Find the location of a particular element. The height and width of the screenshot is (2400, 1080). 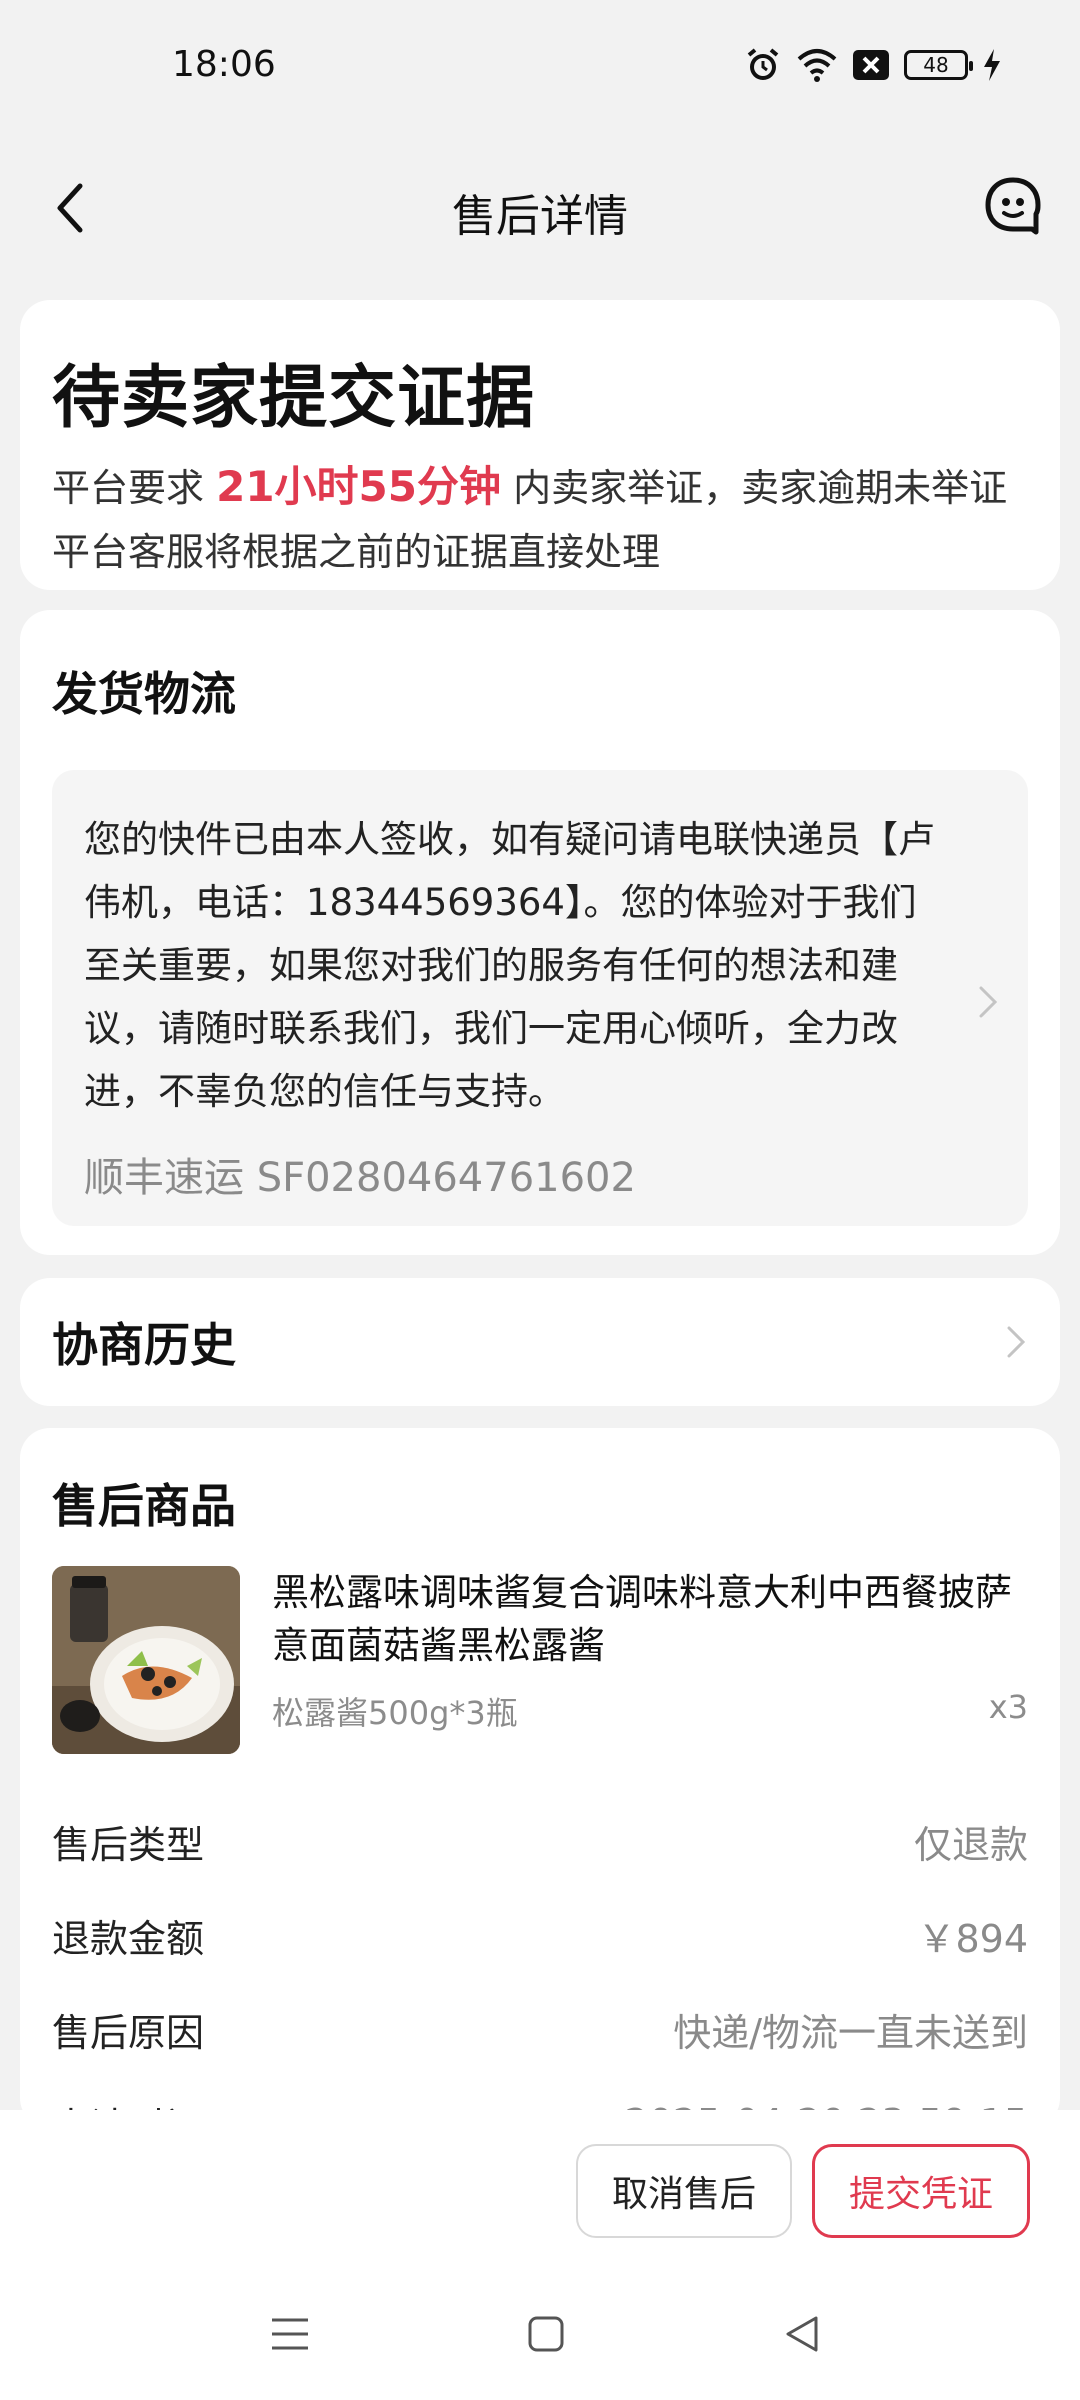

info-label: 售后类型 is located at coordinates (128, 1844).